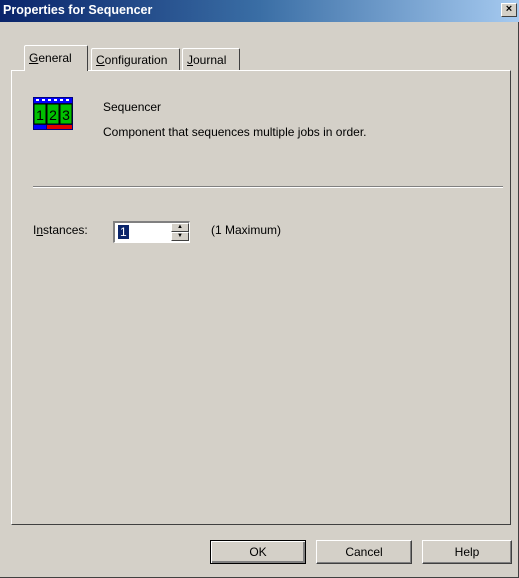 The image size is (519, 578). Describe the element at coordinates (207, 60) in the screenshot. I see `tab-journal-label: Journal` at that location.